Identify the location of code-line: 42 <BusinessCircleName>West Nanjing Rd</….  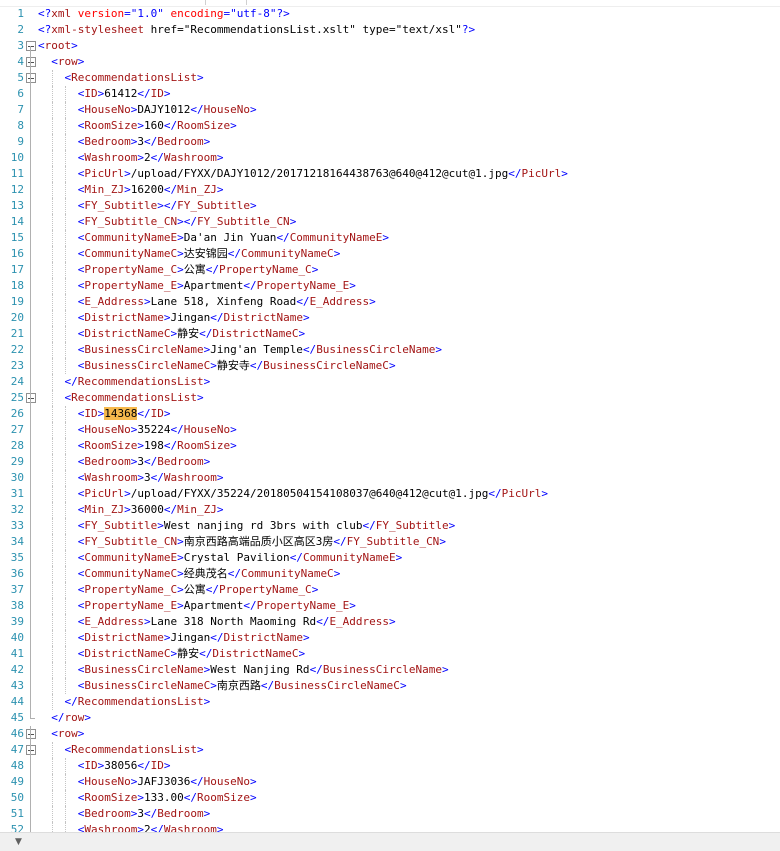
(390, 670).